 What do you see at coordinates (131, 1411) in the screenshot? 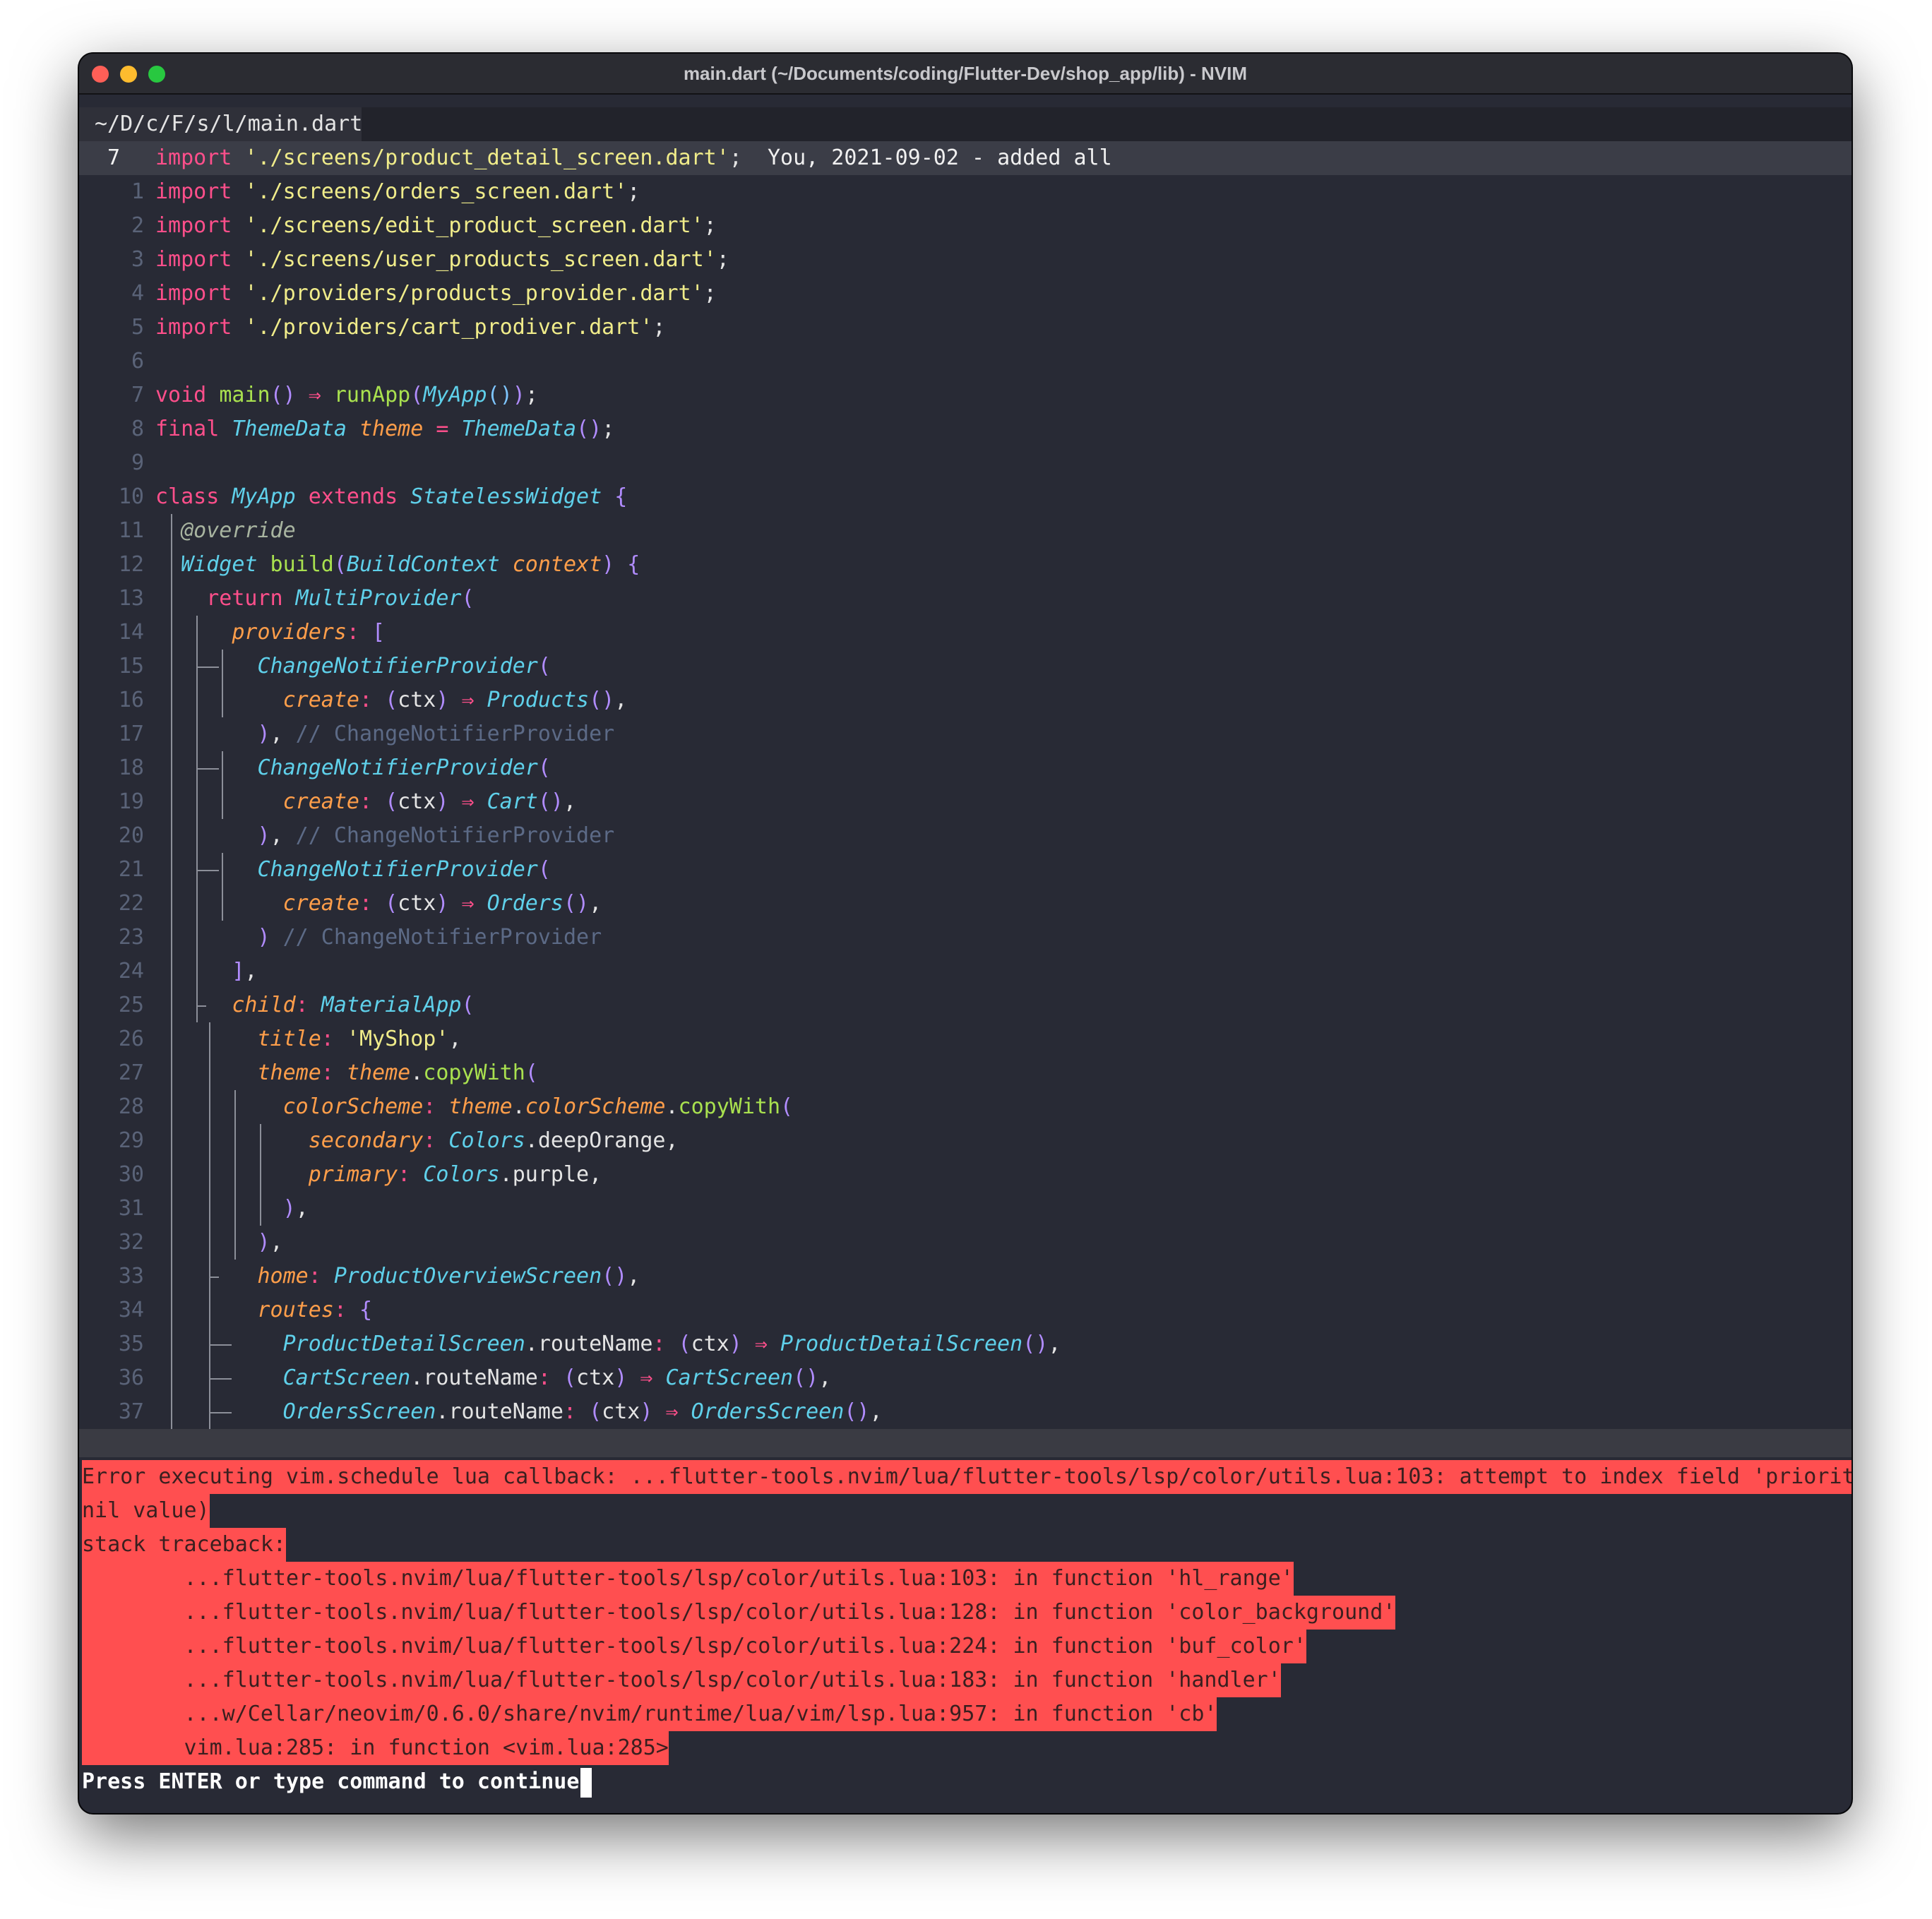
I see `line-number: 37` at bounding box center [131, 1411].